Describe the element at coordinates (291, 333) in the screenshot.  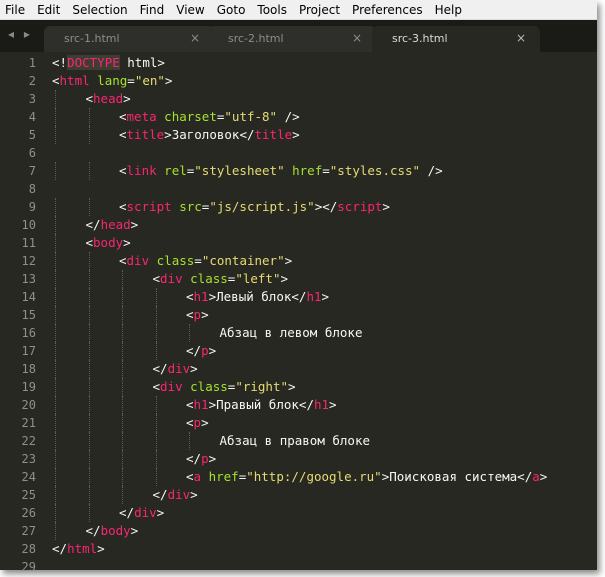
I see `code-line: Абзац в левом блоке` at that location.